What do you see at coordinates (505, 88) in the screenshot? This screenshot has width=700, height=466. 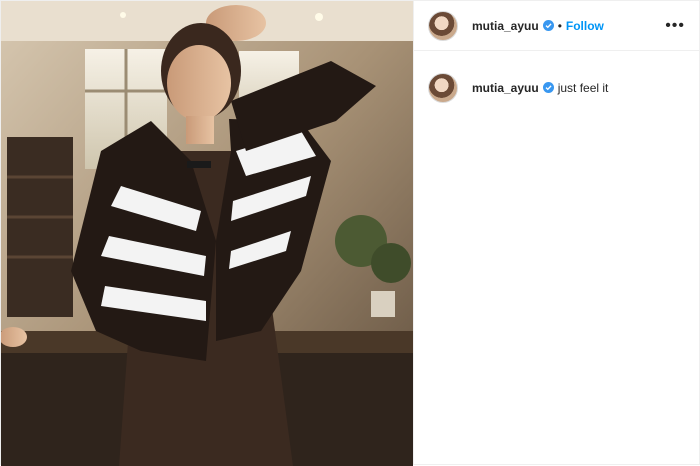 I see `caption-username-text: mutia_ayuu` at bounding box center [505, 88].